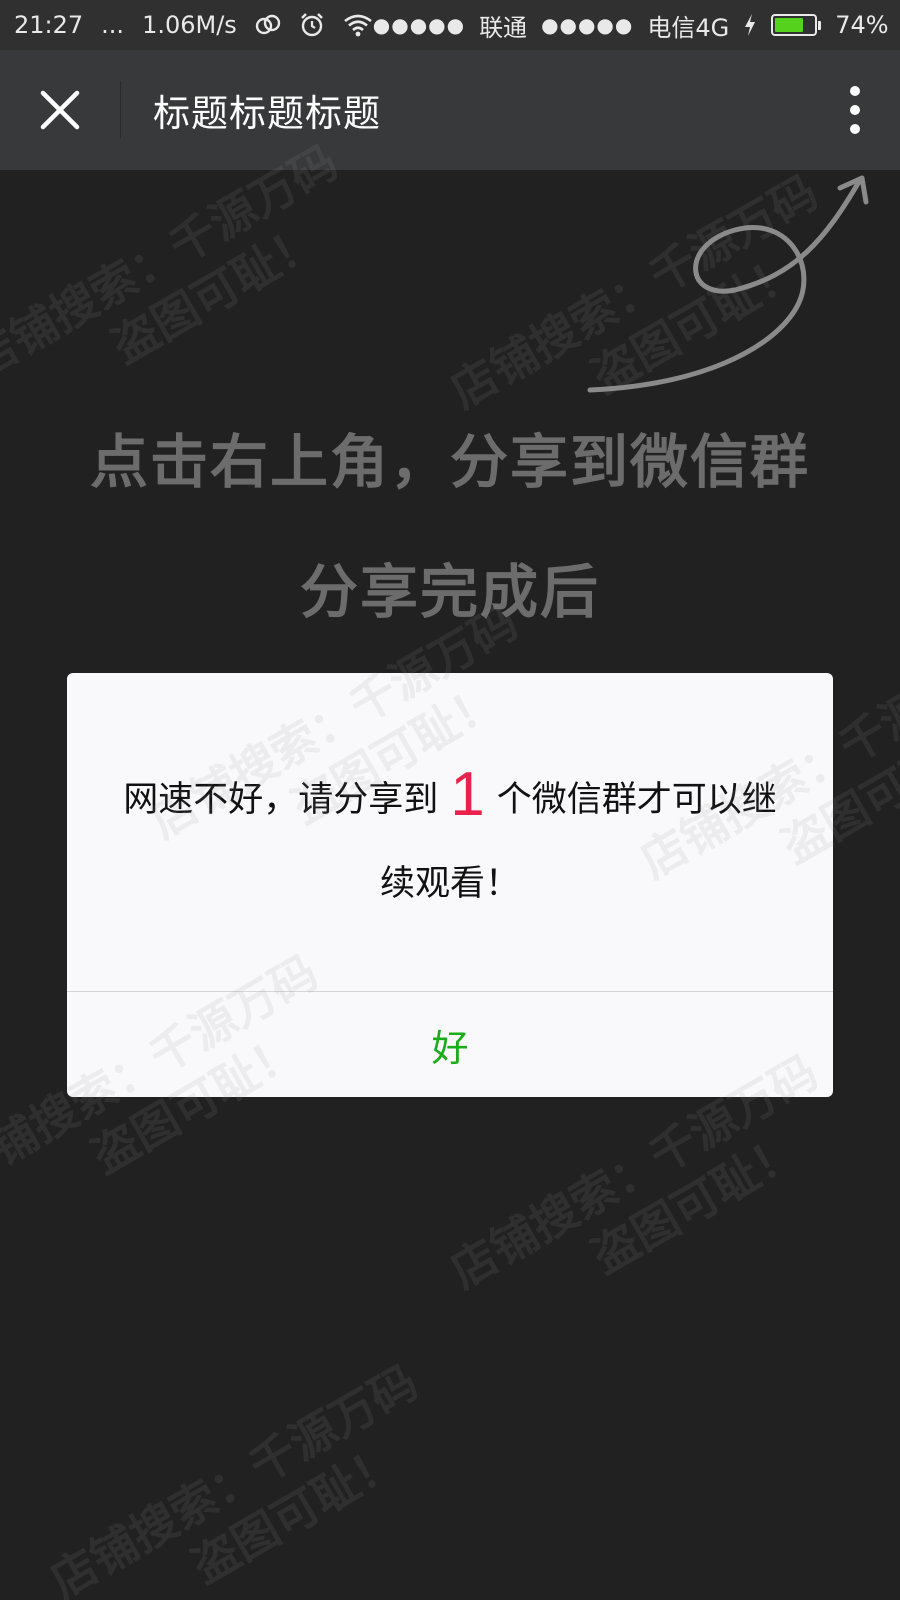 The height and width of the screenshot is (1600, 900). I want to click on status-network-speed: 1.06M/s, so click(189, 25).